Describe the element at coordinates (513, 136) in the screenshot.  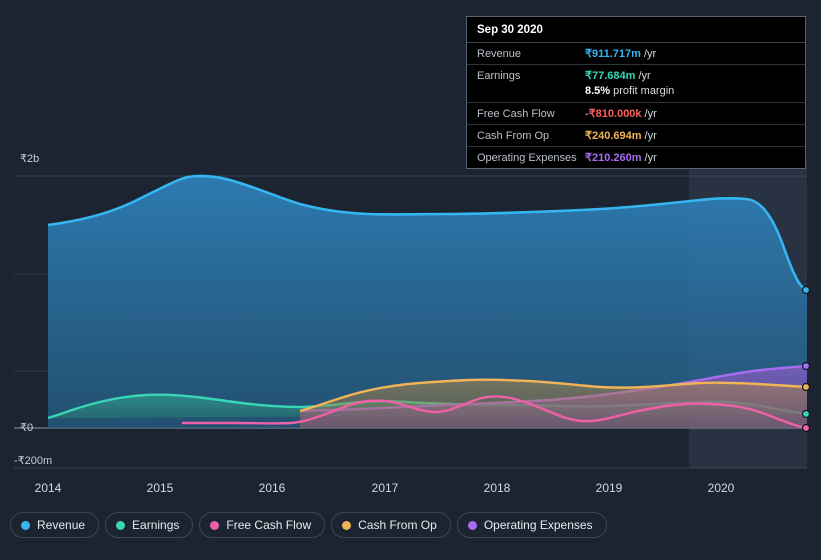
I see `tooltip-label-cash-from-op: Cash From Op` at that location.